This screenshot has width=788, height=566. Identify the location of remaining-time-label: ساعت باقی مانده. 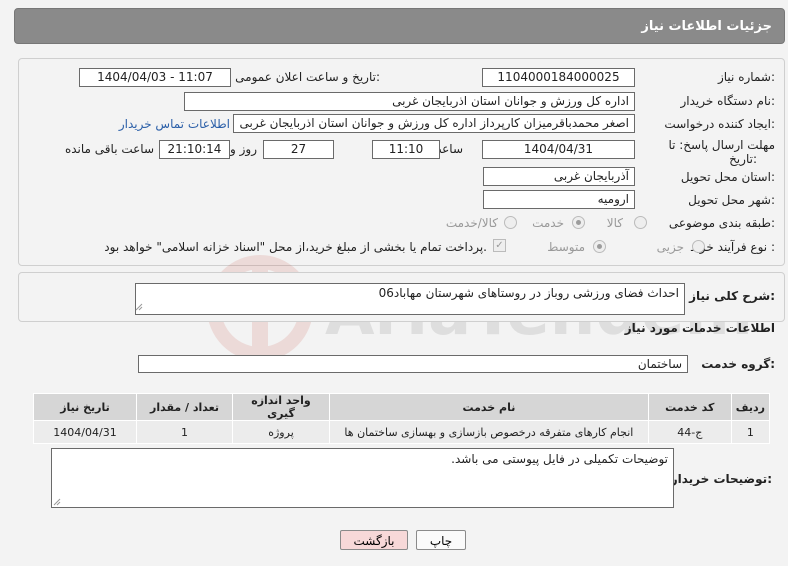
(109, 149).